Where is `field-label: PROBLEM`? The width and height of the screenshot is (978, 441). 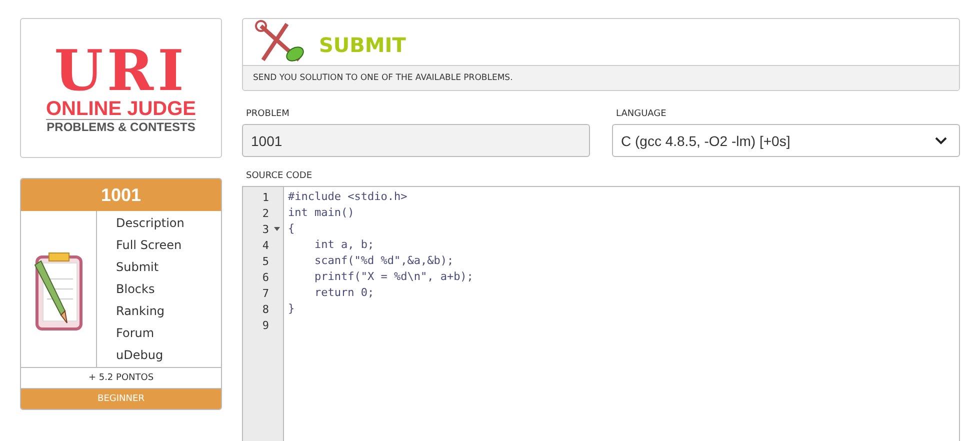 field-label: PROBLEM is located at coordinates (268, 114).